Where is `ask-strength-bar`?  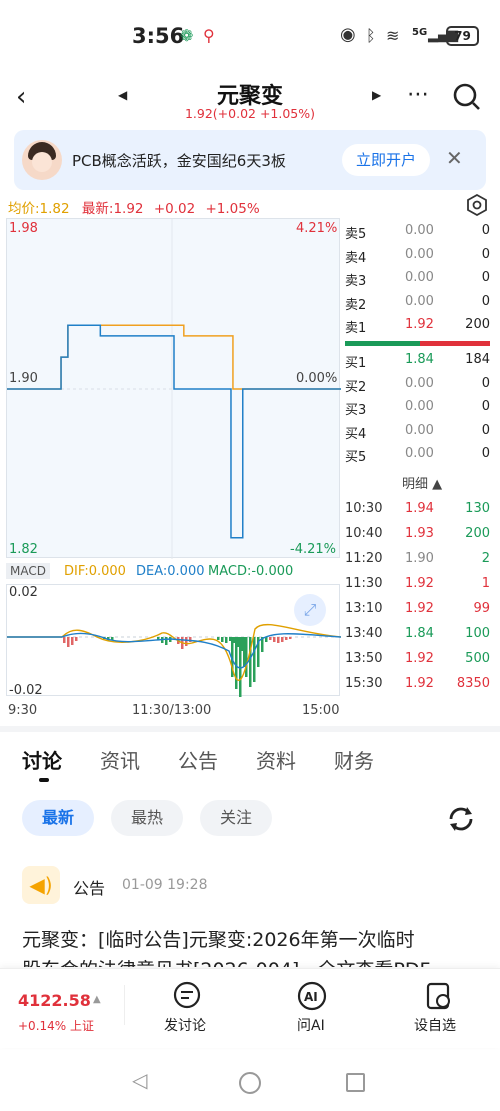 ask-strength-bar is located at coordinates (455, 343).